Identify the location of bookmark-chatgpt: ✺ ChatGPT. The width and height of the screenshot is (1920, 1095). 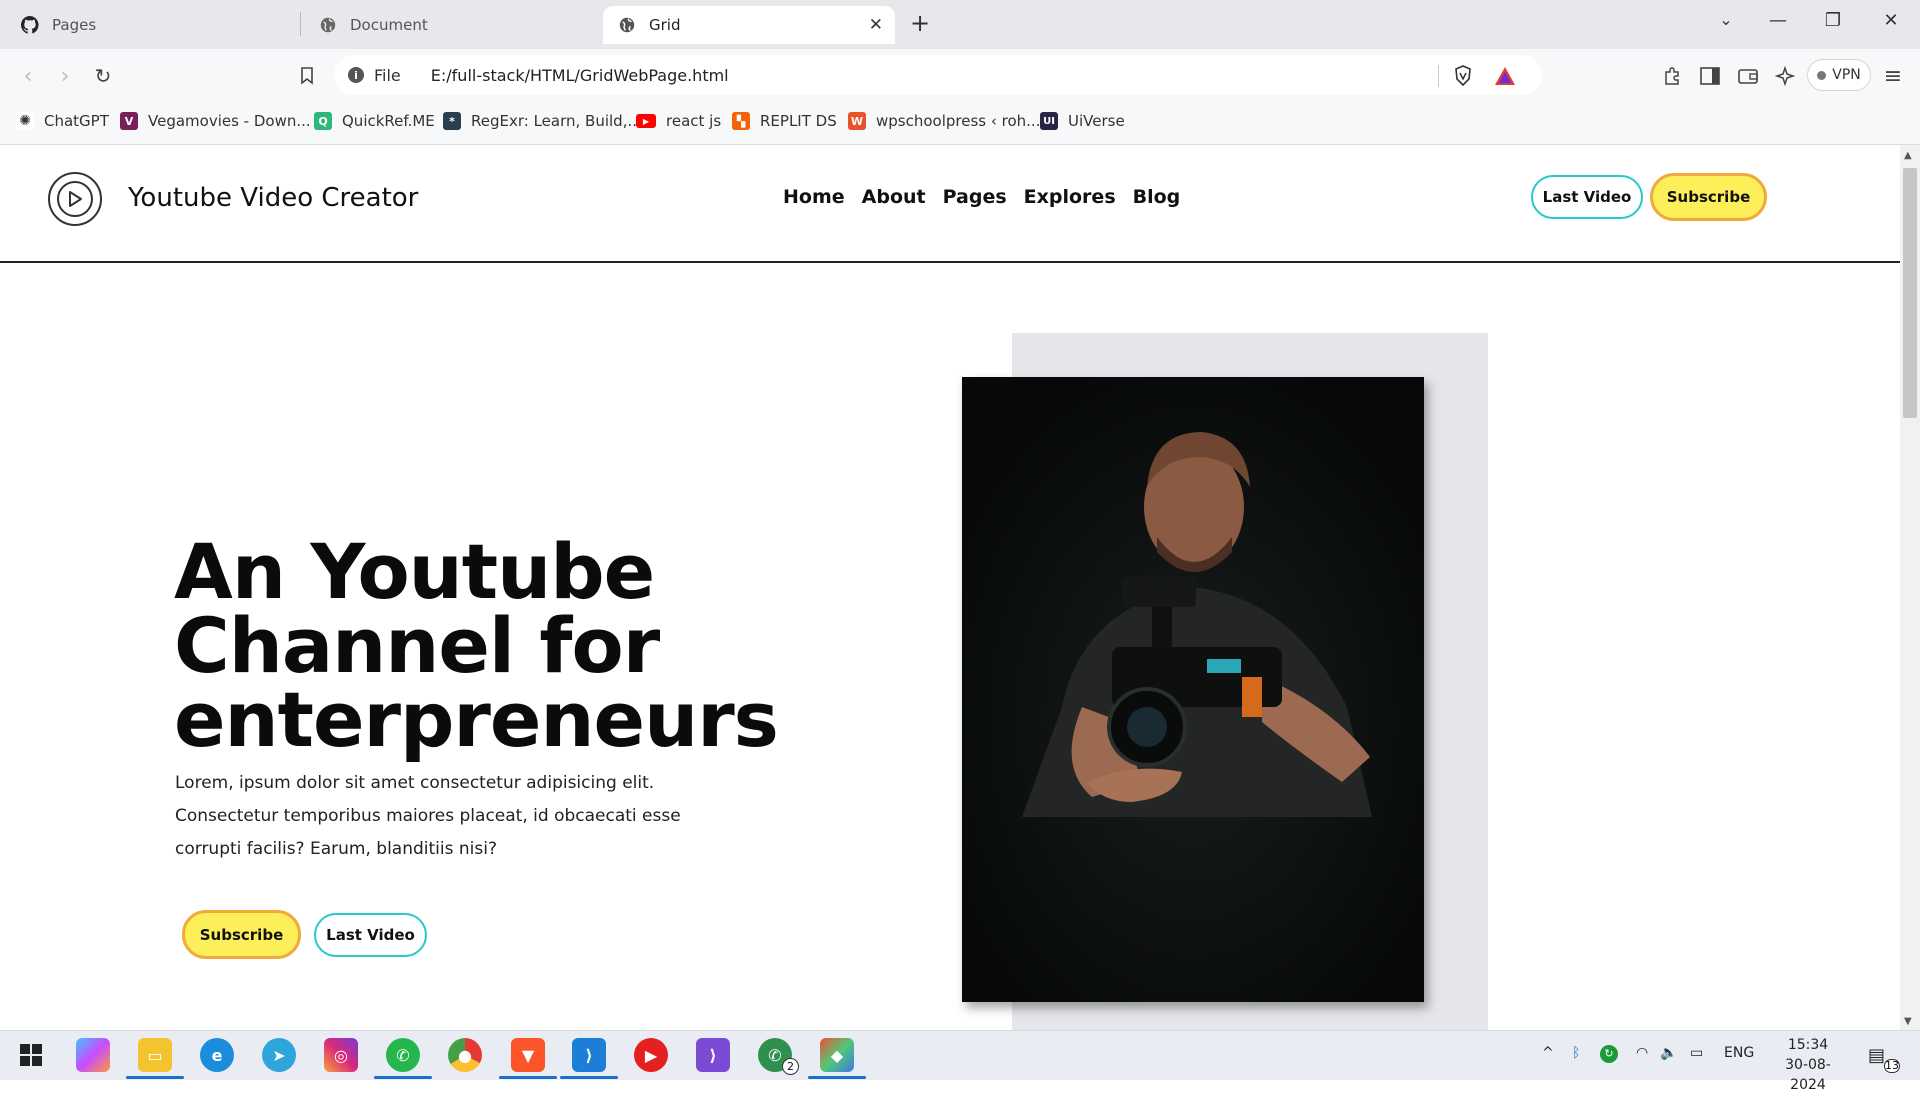
(62, 121).